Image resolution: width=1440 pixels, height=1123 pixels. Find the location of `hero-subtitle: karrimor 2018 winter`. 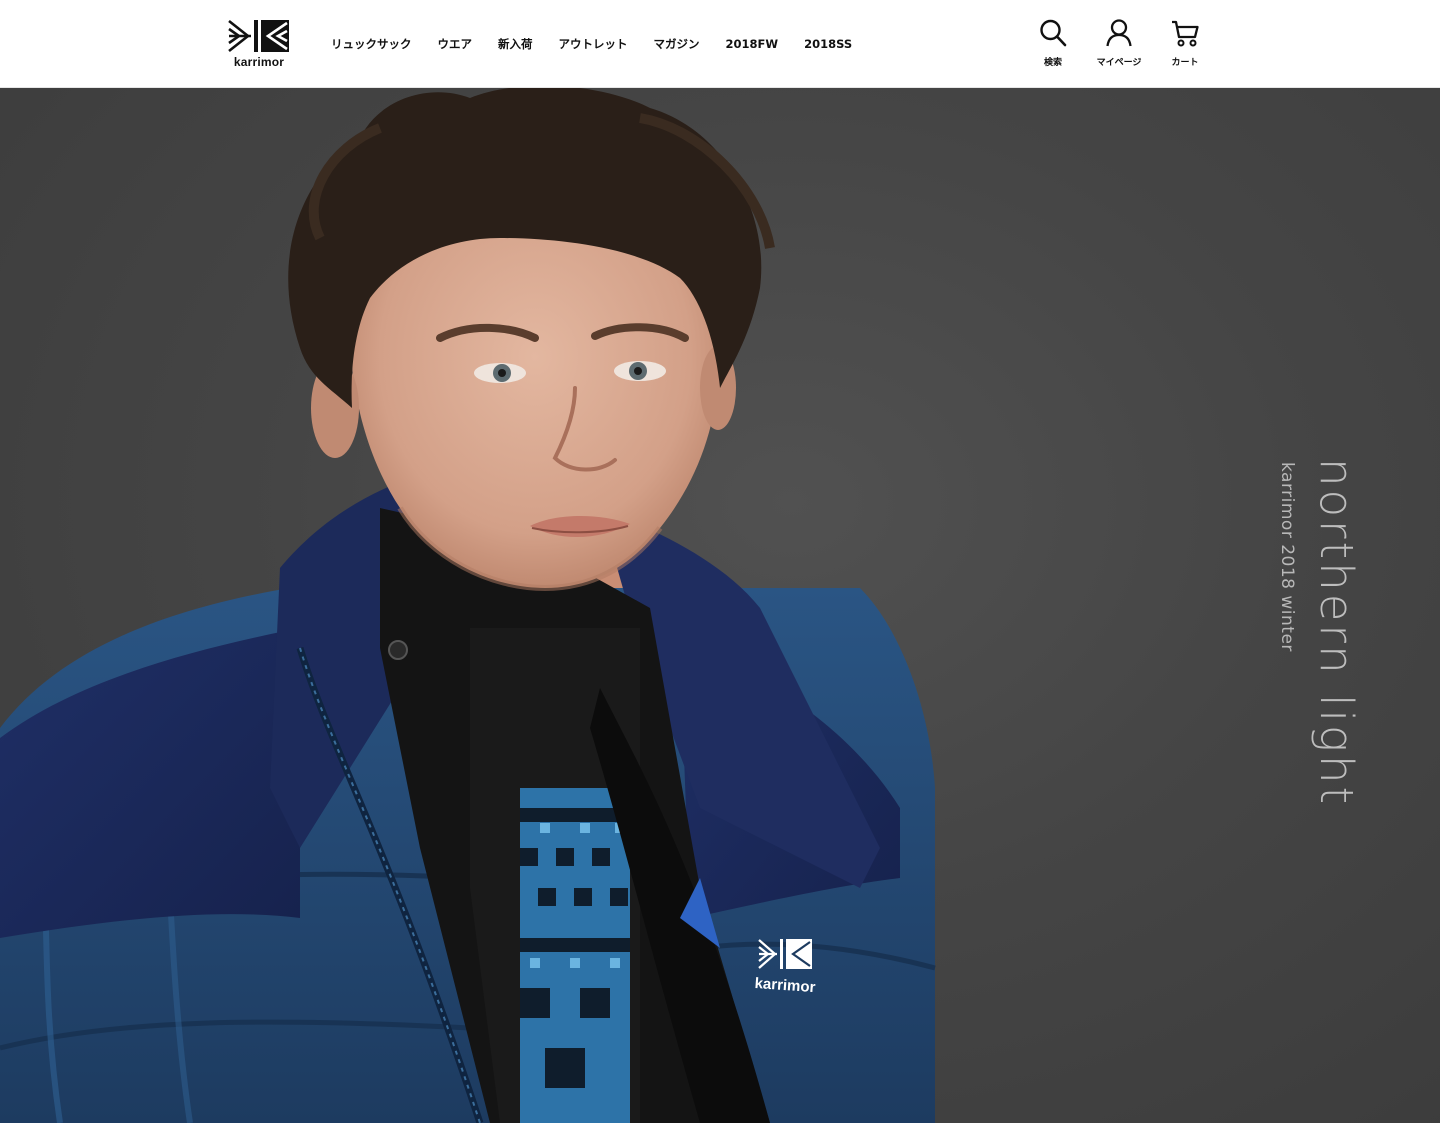

hero-subtitle: karrimor 2018 winter is located at coordinates (1287, 557).